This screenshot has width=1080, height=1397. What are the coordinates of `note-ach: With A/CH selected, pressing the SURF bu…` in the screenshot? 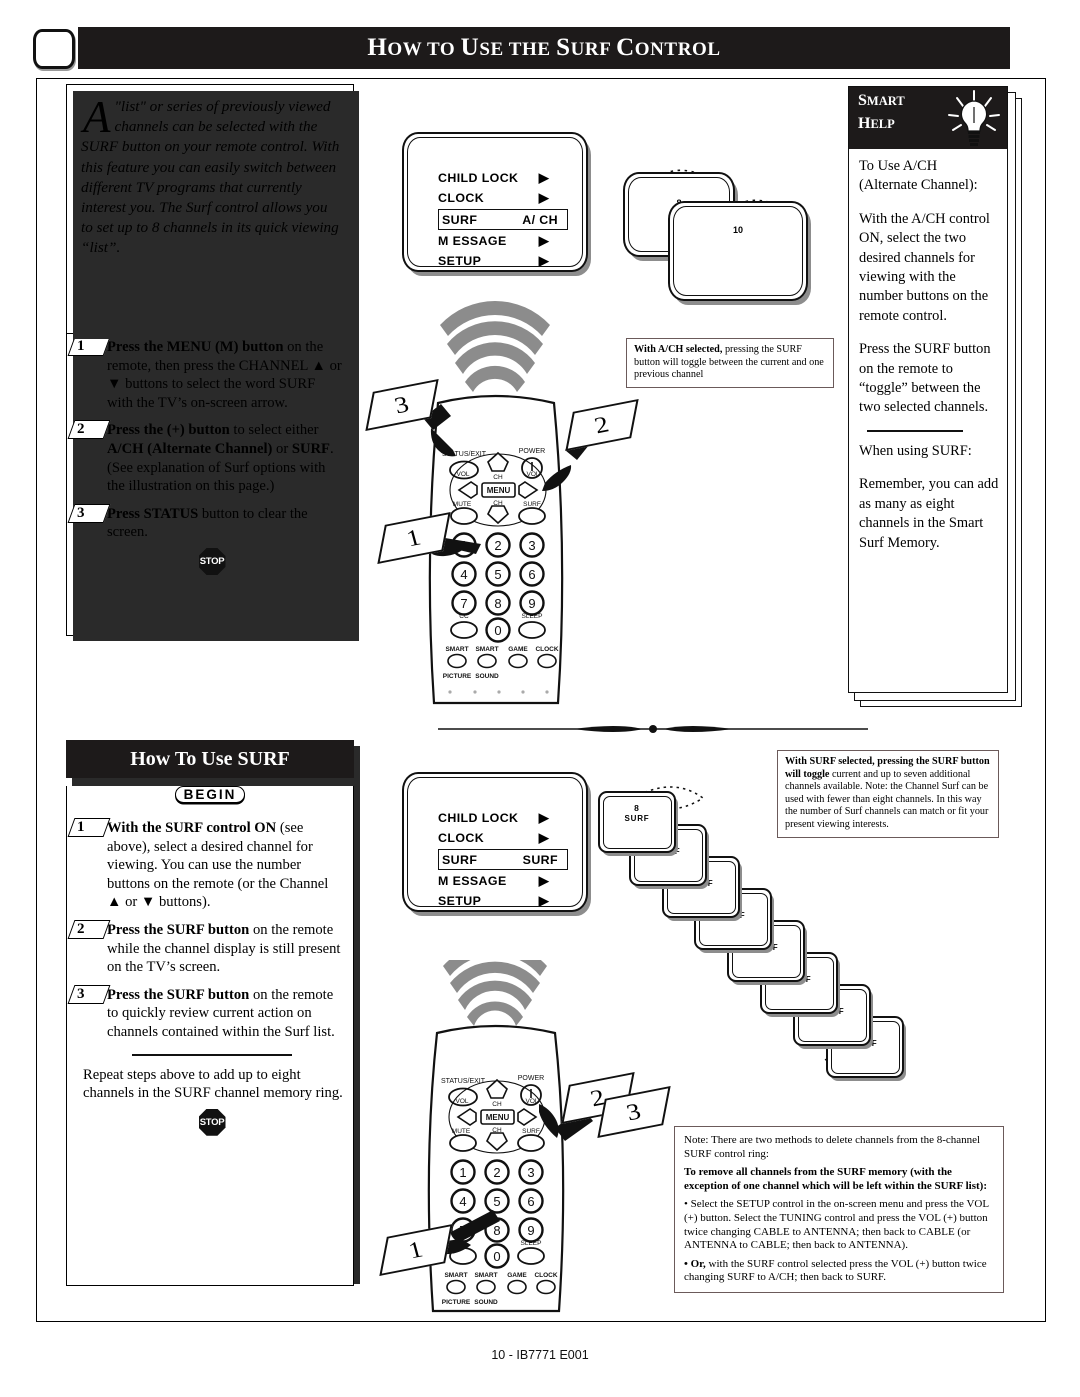 It's located at (730, 363).